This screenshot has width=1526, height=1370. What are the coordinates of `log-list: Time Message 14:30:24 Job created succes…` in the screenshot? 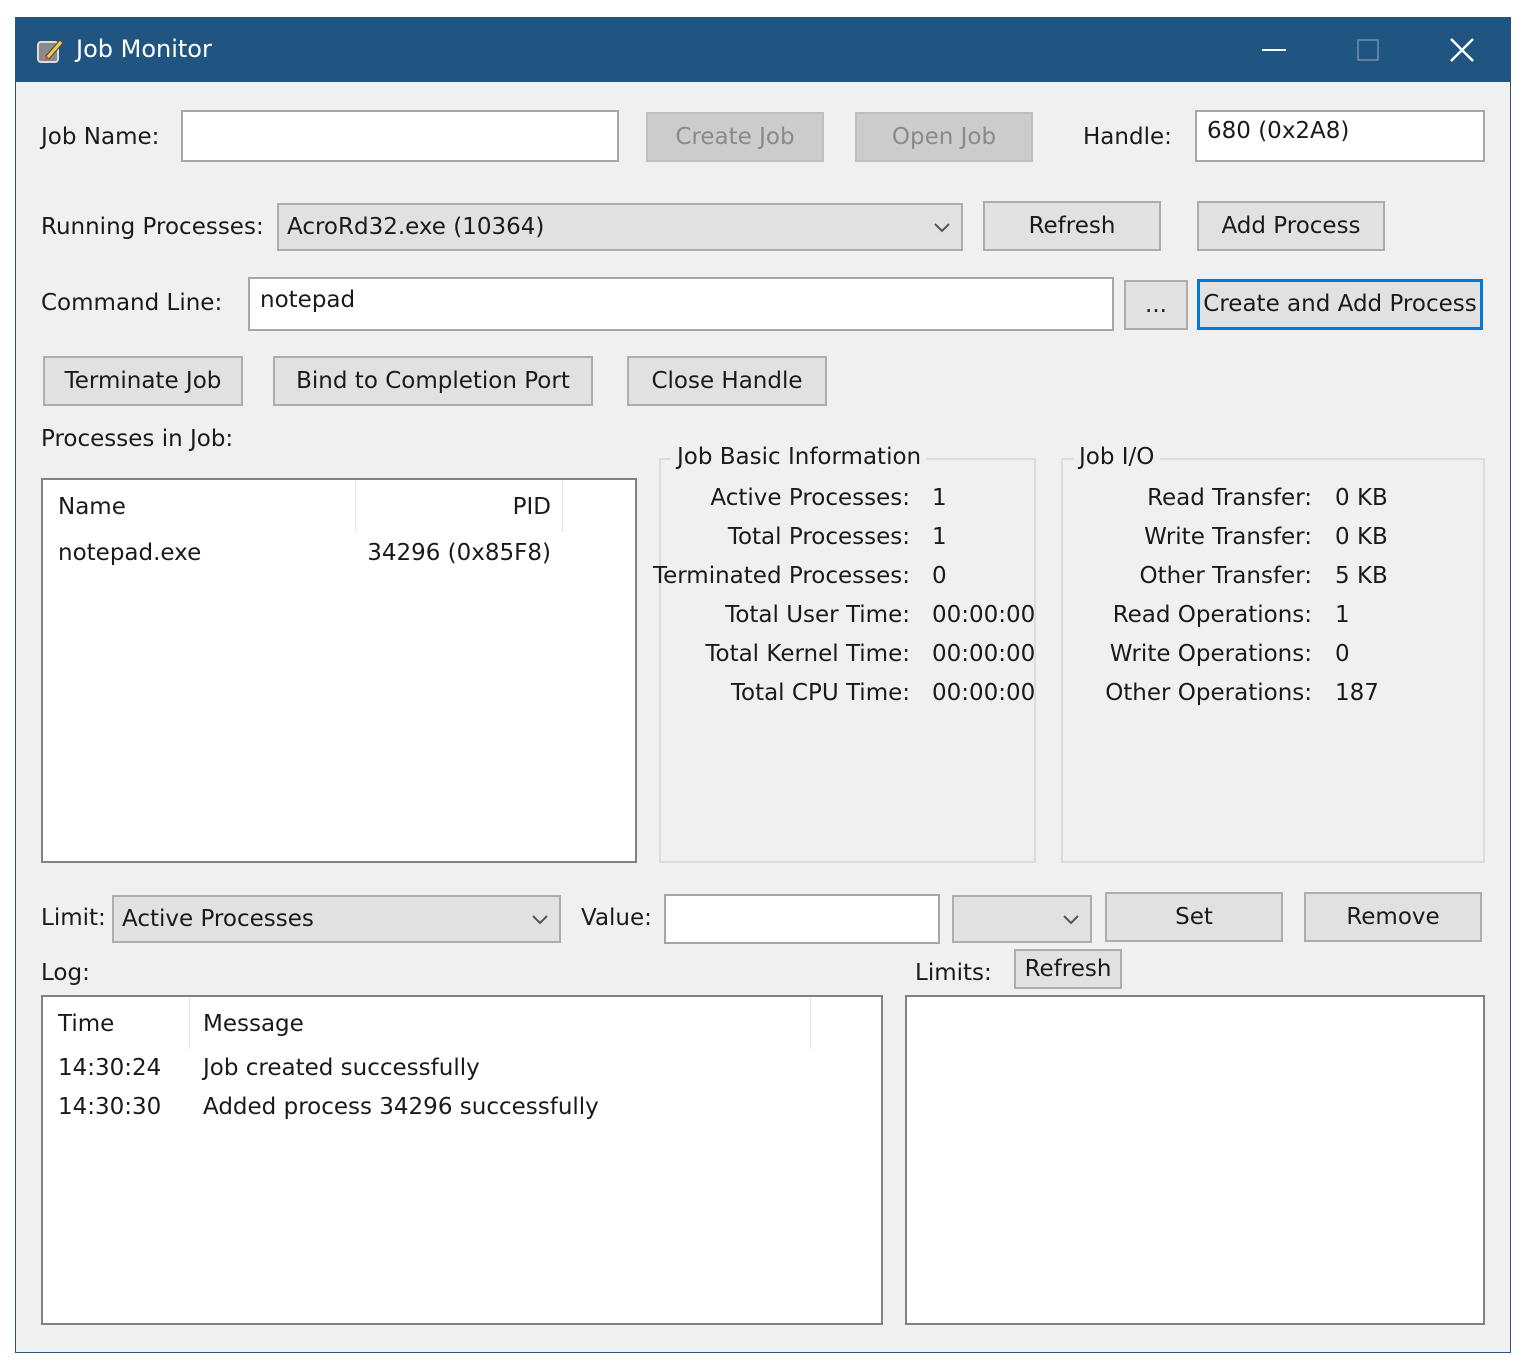 It's located at (462, 1160).